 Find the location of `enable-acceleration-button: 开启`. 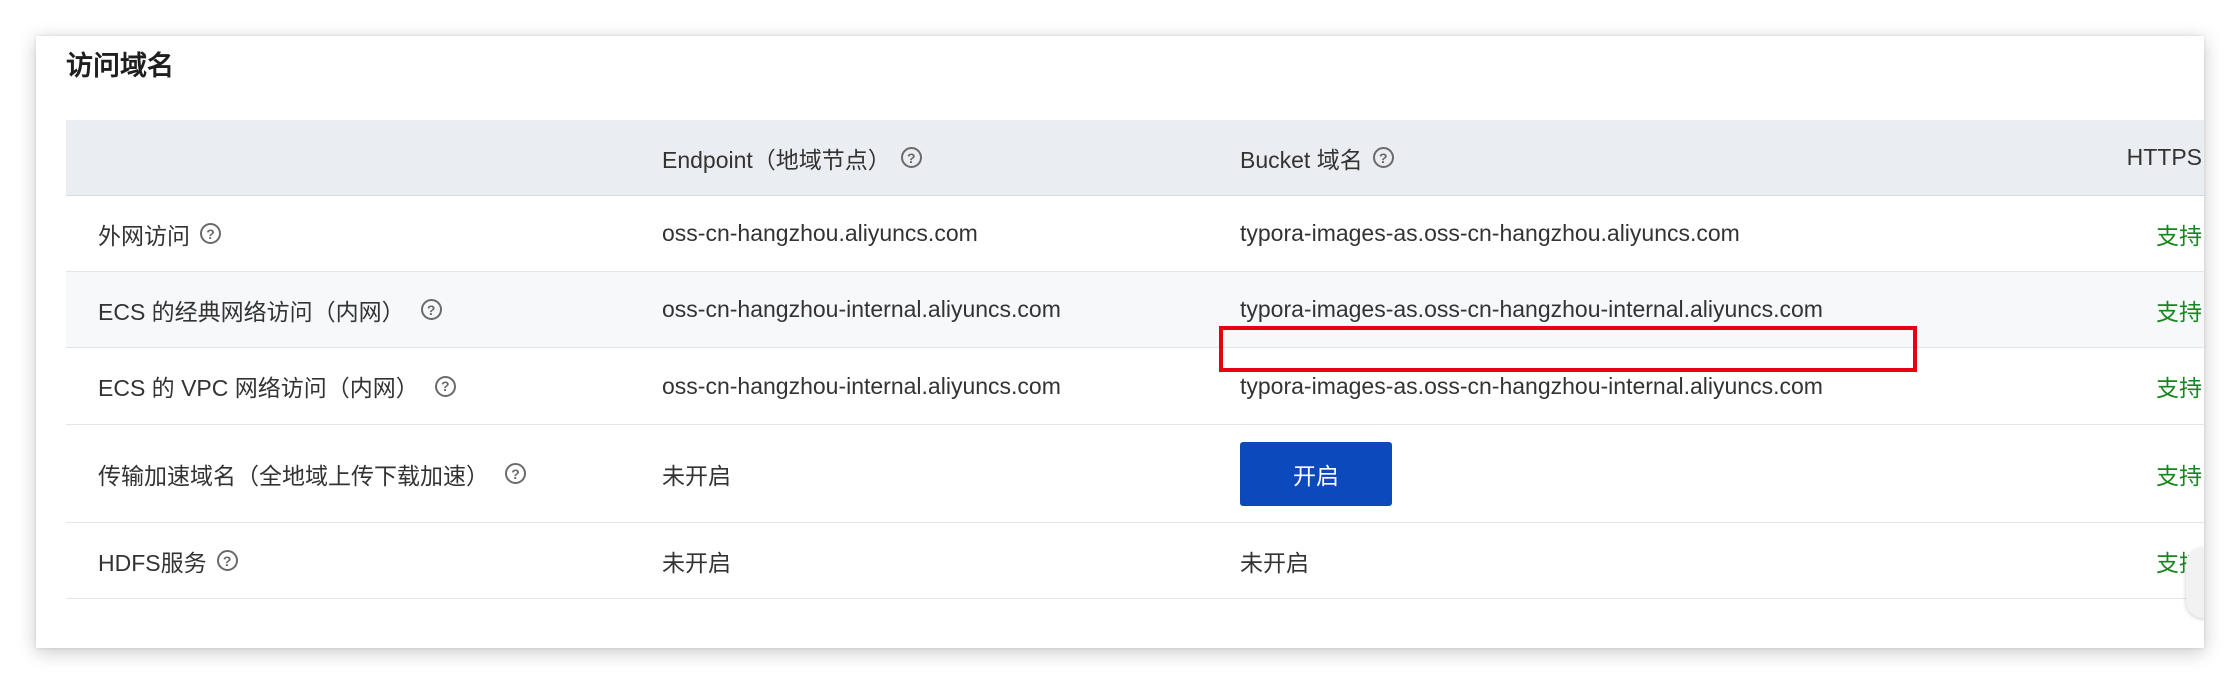

enable-acceleration-button: 开启 is located at coordinates (1316, 473).